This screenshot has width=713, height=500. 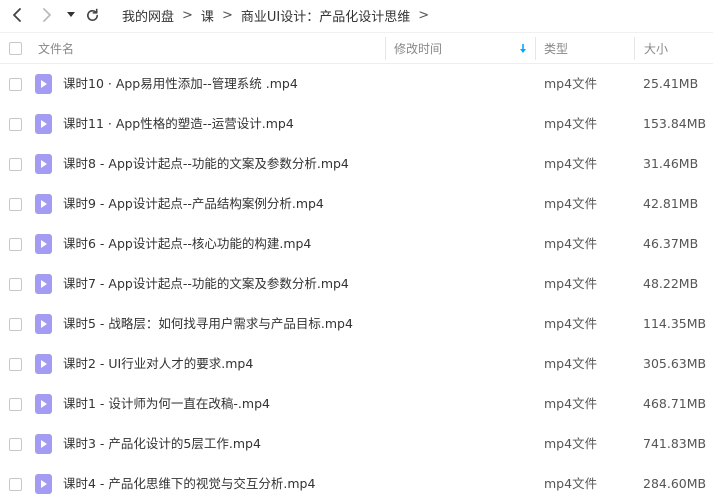 What do you see at coordinates (671, 83) in the screenshot?
I see `file-size: 25.41MB` at bounding box center [671, 83].